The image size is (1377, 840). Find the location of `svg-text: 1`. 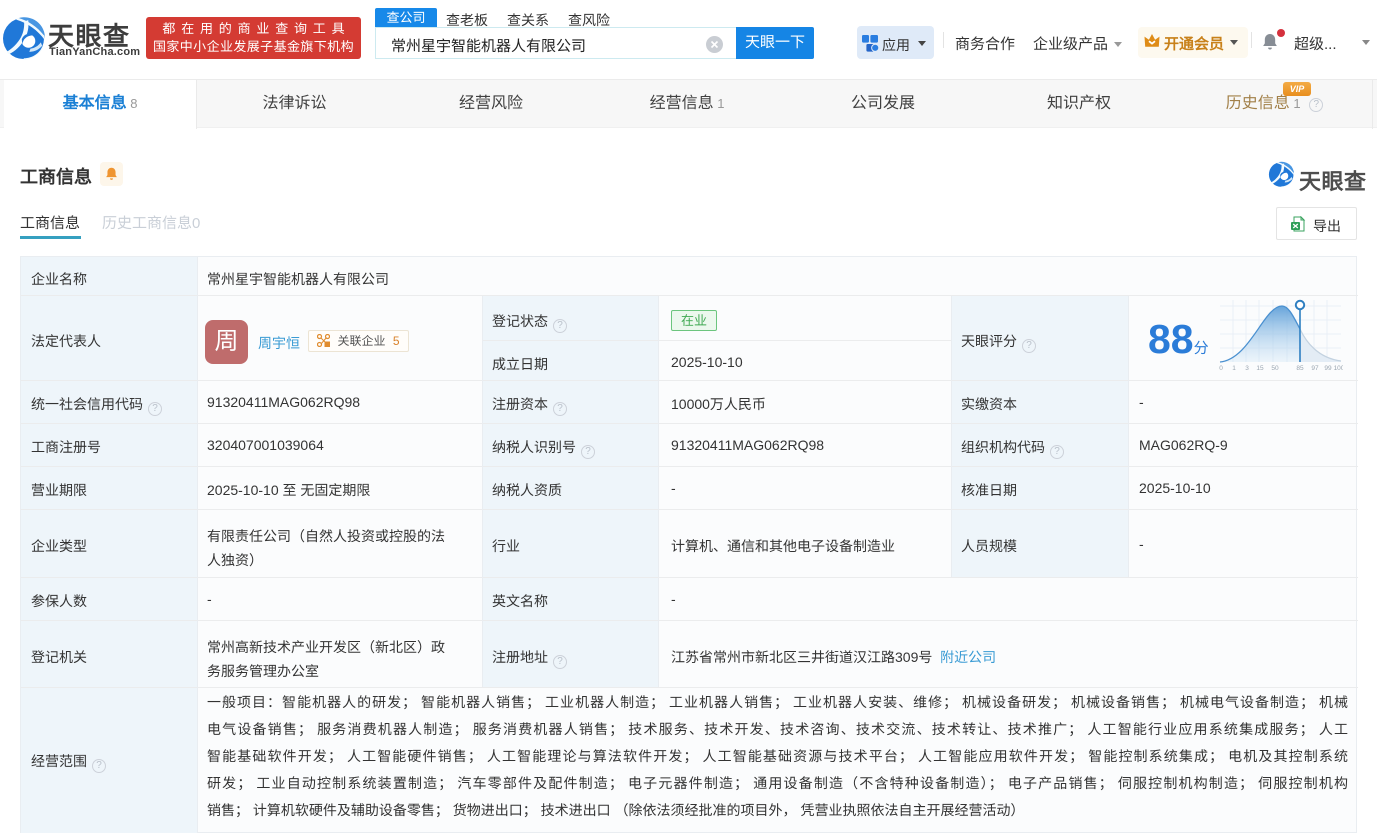

svg-text: 1 is located at coordinates (1234, 368).